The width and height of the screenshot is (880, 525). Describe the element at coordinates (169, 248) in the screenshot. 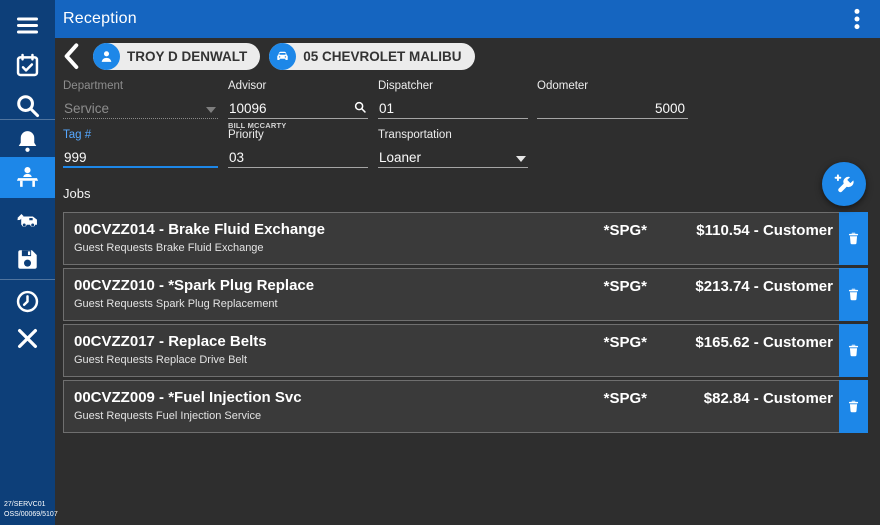

I see `job-subtitle: Guest Requests Brake Fluid Exchange` at that location.